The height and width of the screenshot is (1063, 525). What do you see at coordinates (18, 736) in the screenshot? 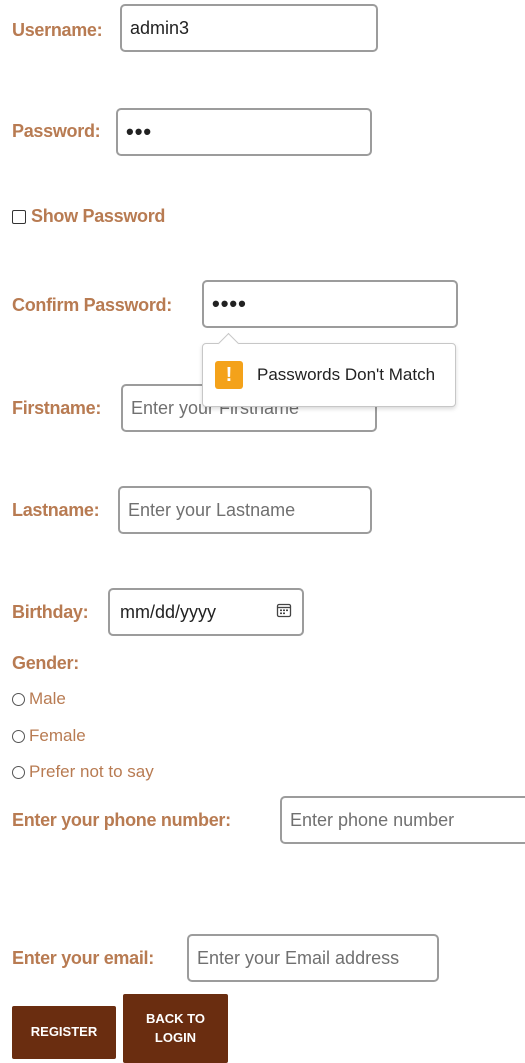
I see `female-radio` at bounding box center [18, 736].